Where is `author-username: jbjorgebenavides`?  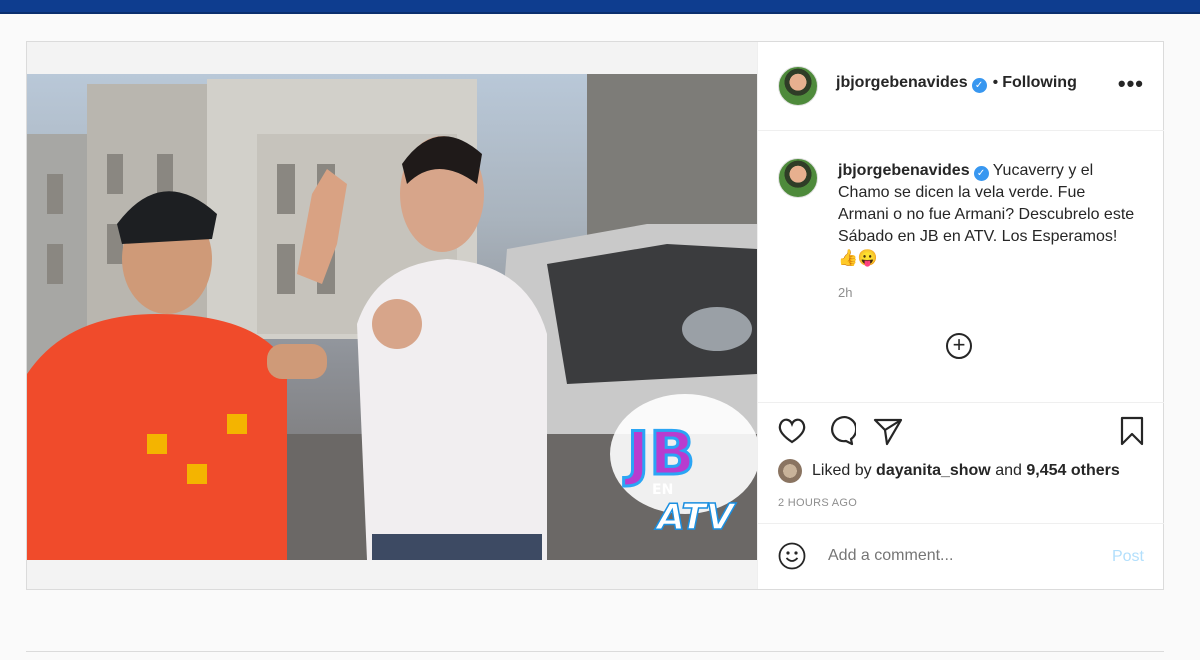 author-username: jbjorgebenavides is located at coordinates (902, 82).